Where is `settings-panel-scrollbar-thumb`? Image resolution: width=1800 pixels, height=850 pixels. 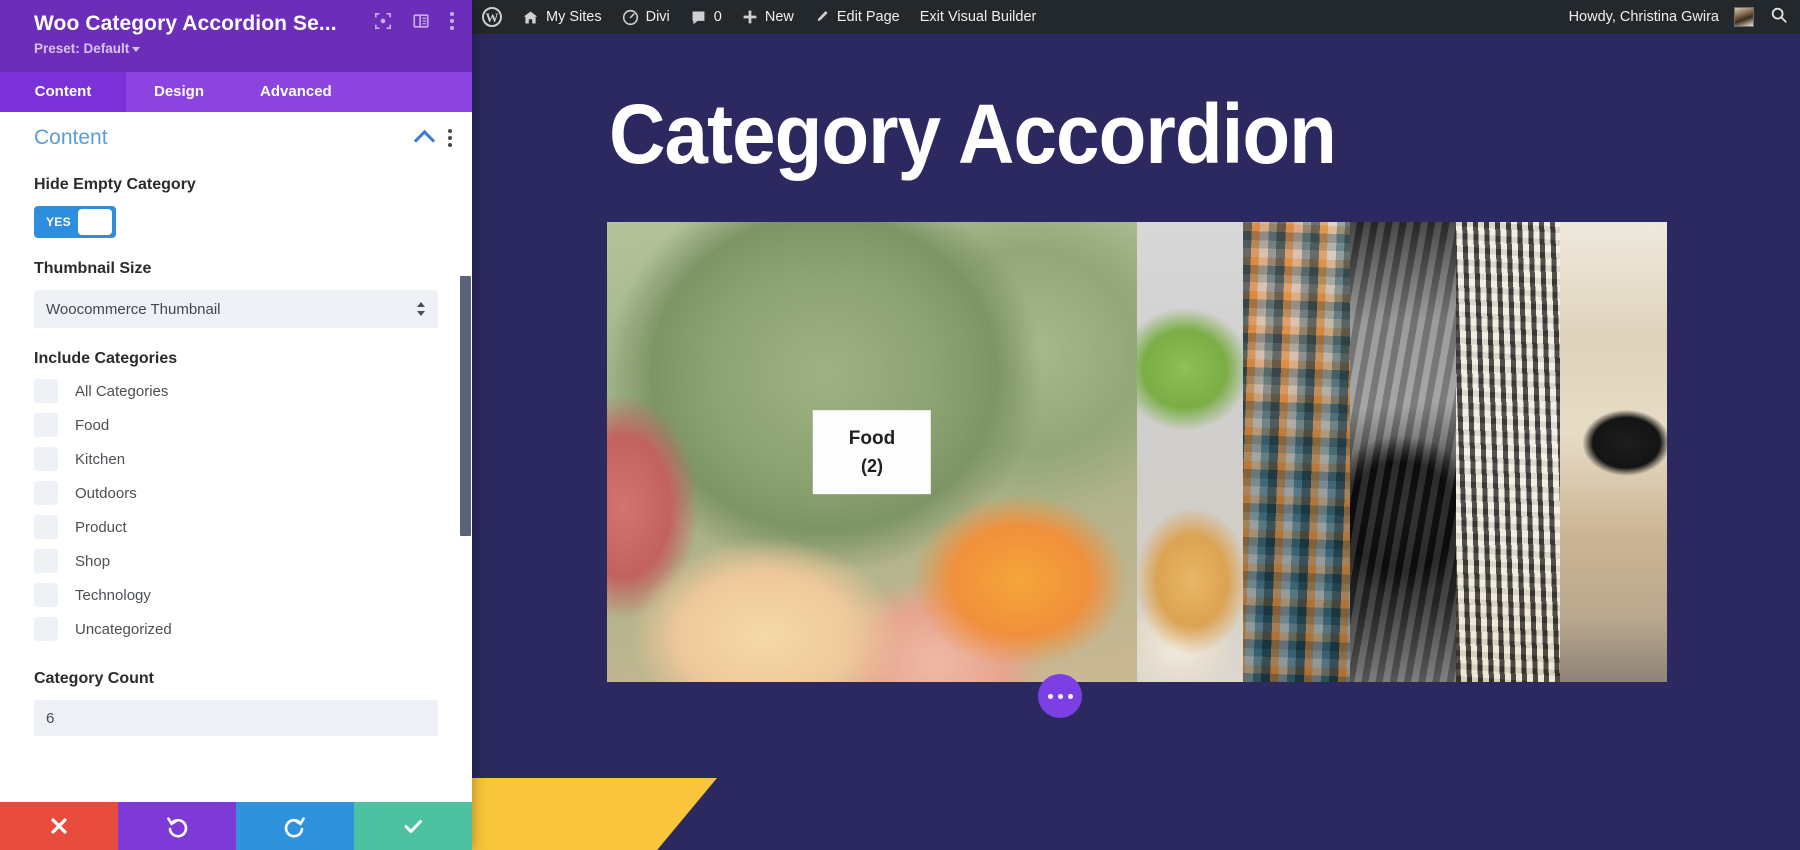
settings-panel-scrollbar-thumb is located at coordinates (465, 406).